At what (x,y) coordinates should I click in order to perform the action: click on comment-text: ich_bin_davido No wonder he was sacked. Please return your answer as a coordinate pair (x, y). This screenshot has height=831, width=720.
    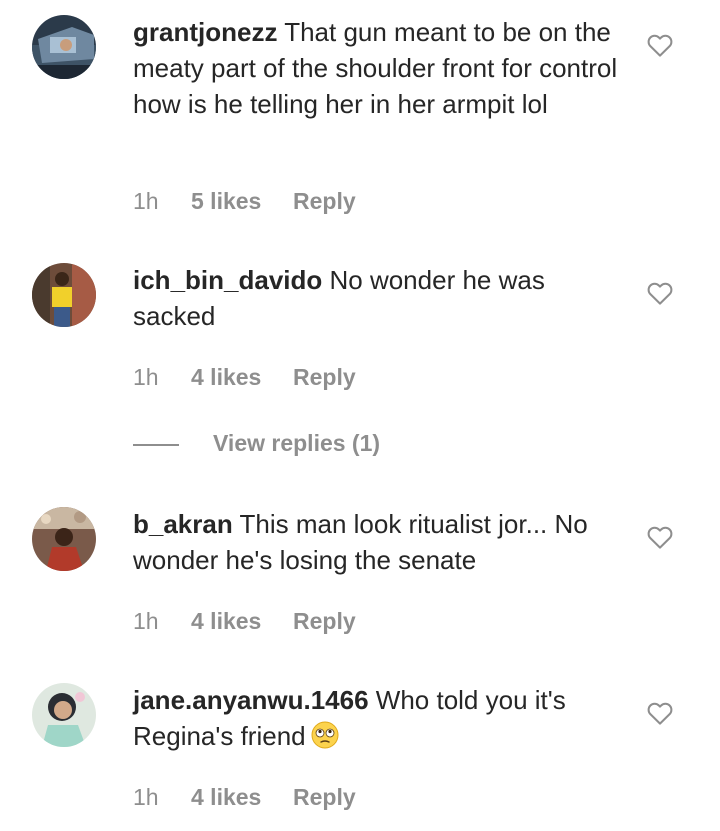
    Looking at the image, I should click on (383, 298).